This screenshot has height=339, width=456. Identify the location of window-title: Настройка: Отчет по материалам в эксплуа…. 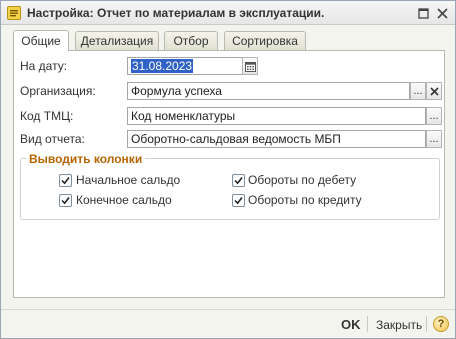
(176, 13).